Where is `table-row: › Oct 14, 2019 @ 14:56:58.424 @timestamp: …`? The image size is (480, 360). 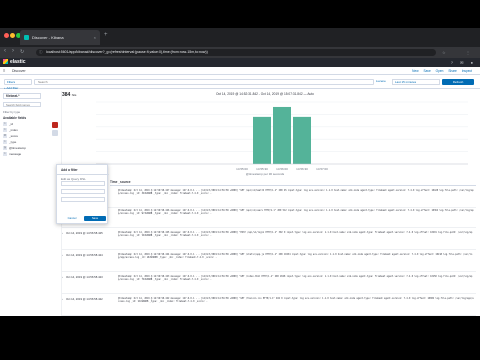 table-row: › Oct 14, 2019 @ 14:56:58.424 @timestamp: … is located at coordinates (269, 262).